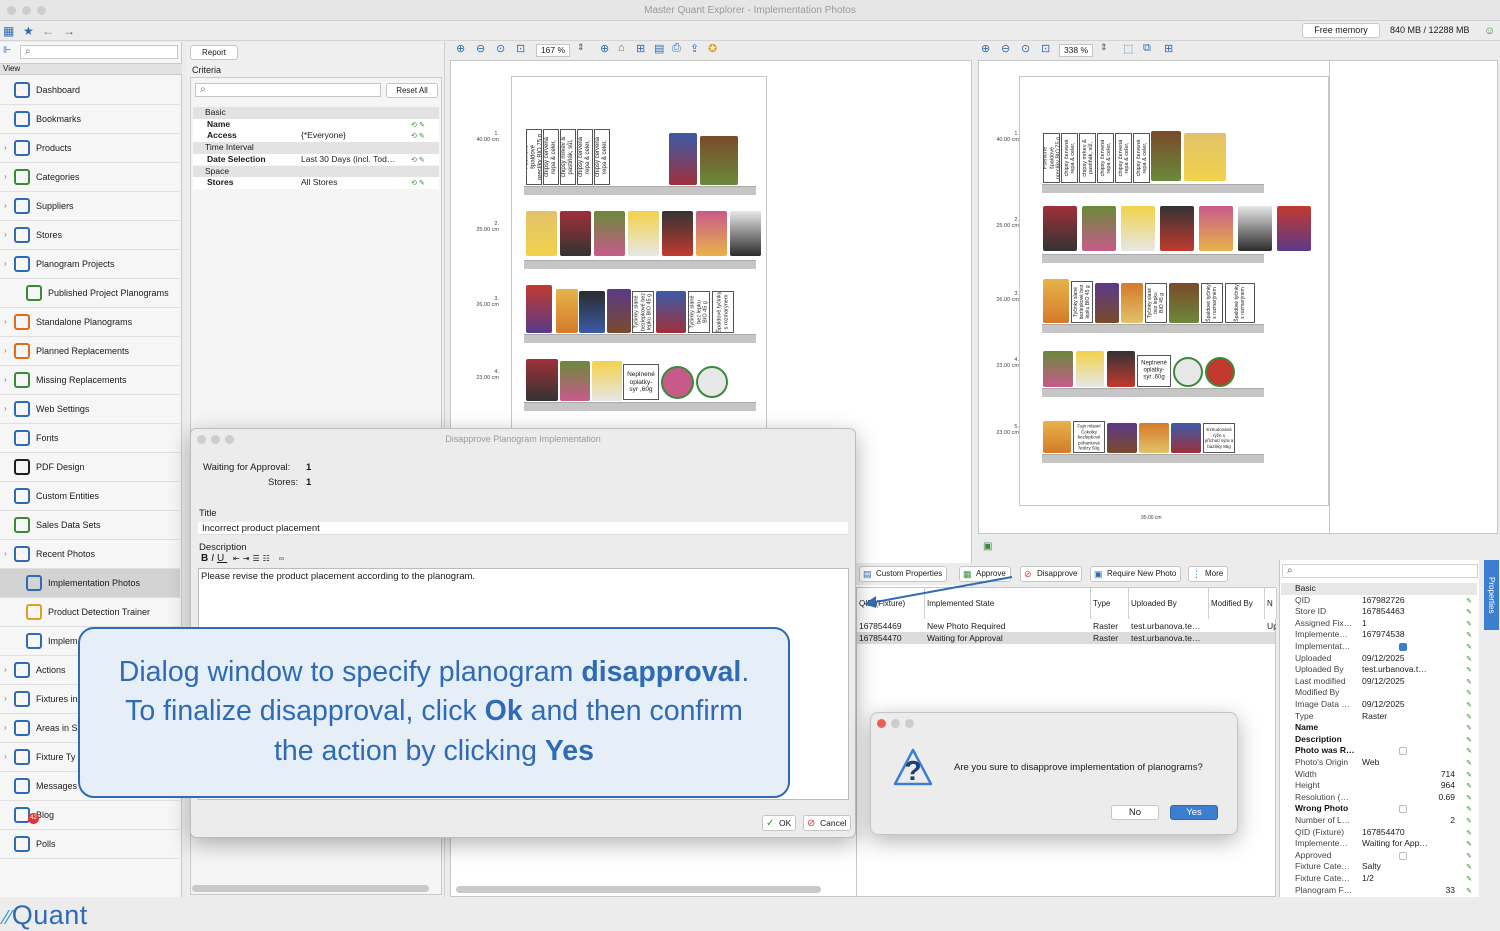  I want to click on layers-icon: ⊞, so click(640, 48).